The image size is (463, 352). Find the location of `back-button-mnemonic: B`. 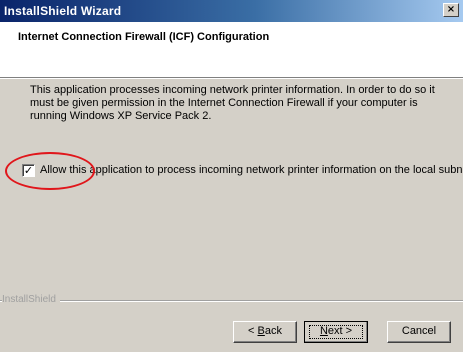

back-button-mnemonic: B is located at coordinates (261, 331).